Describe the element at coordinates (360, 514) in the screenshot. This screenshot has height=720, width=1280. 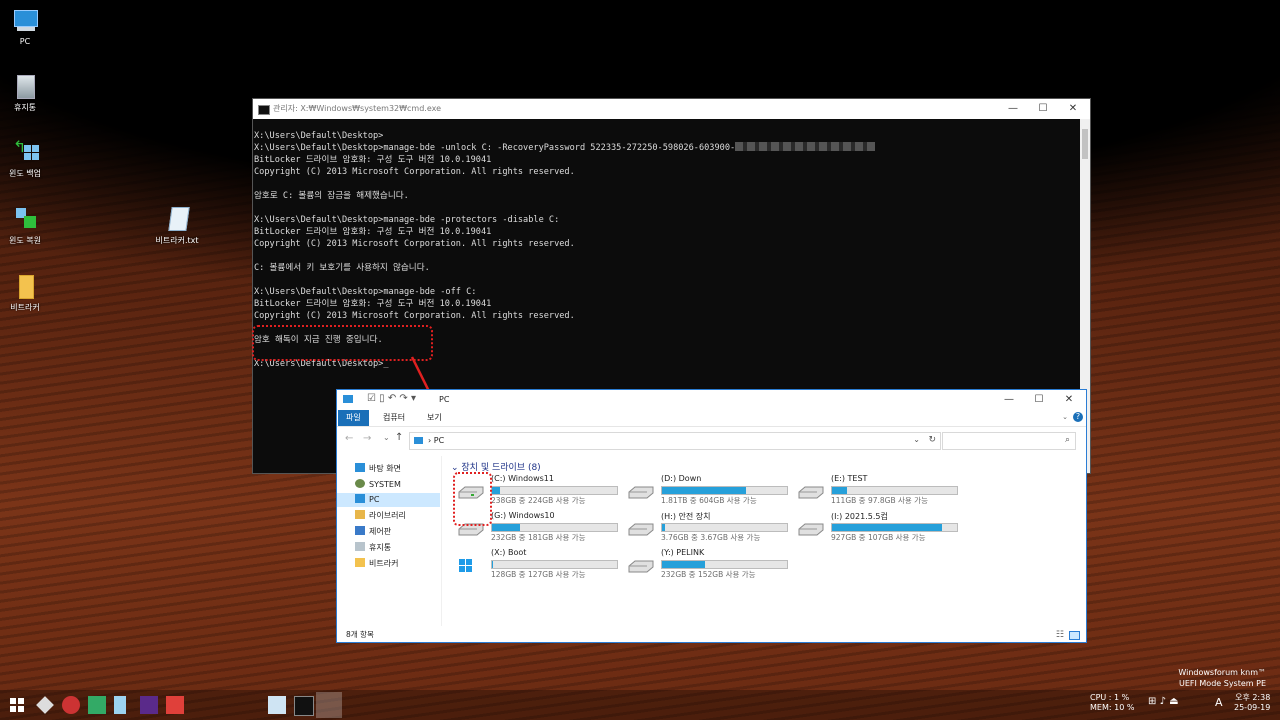
I see `library-icon` at that location.